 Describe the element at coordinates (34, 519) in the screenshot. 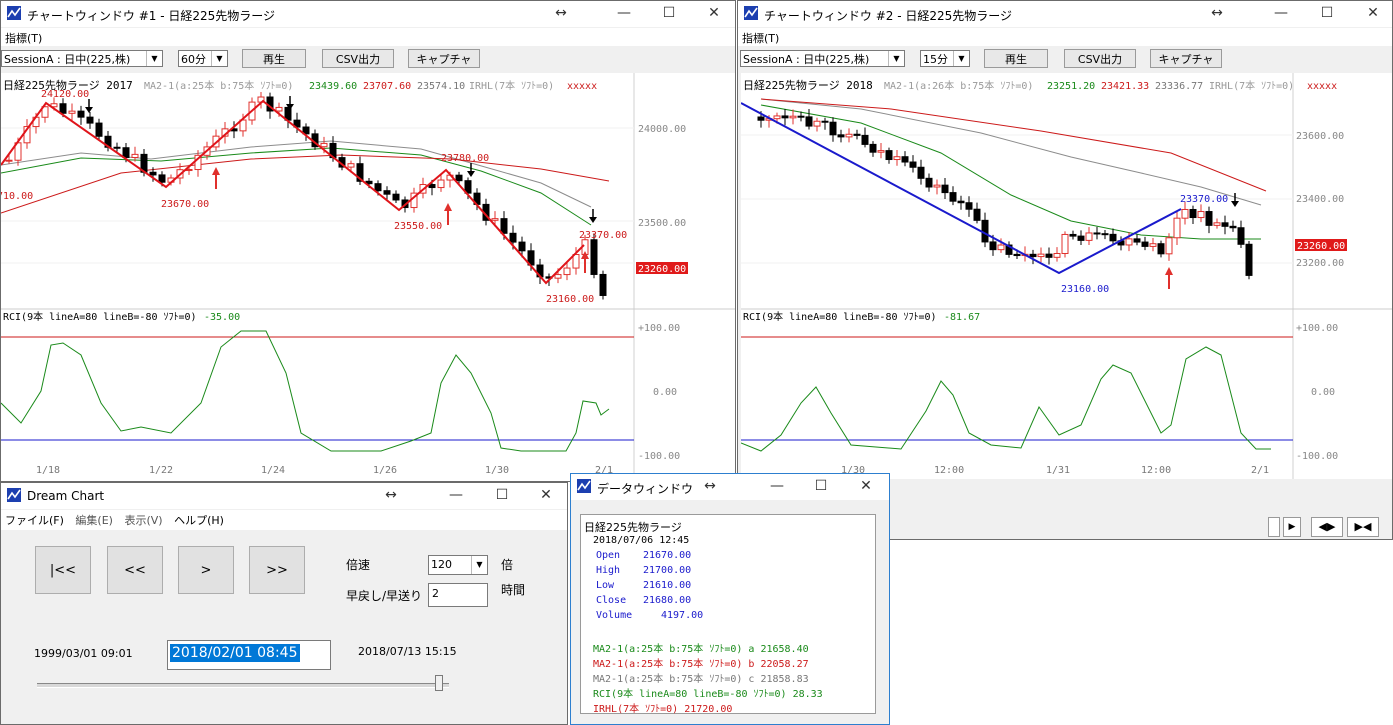

I see `menu-file: ファイル(F)` at that location.